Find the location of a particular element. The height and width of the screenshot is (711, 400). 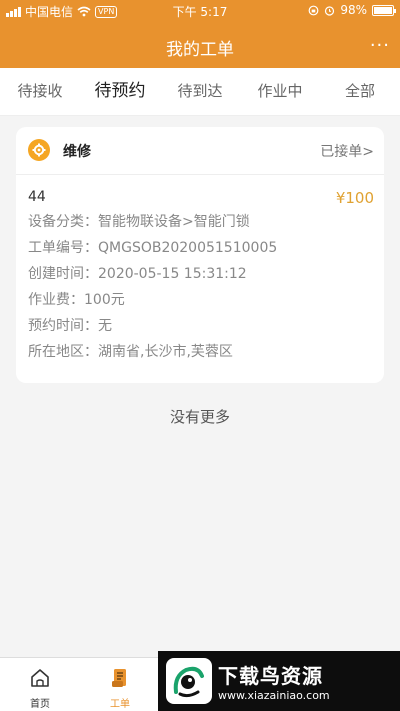

tab-pending-appointment: 待预约 is located at coordinates (120, 91).